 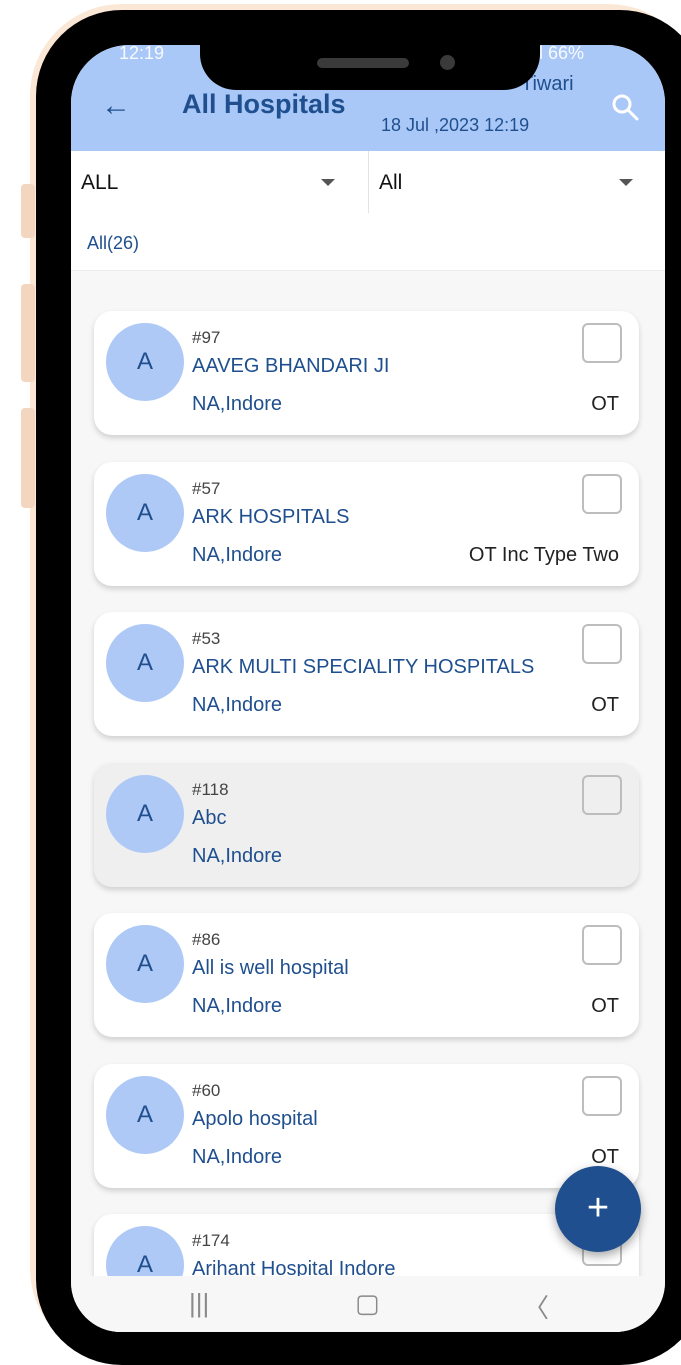 I want to click on system-nav-bar: ||| ▢ 〈, so click(x=368, y=1304).